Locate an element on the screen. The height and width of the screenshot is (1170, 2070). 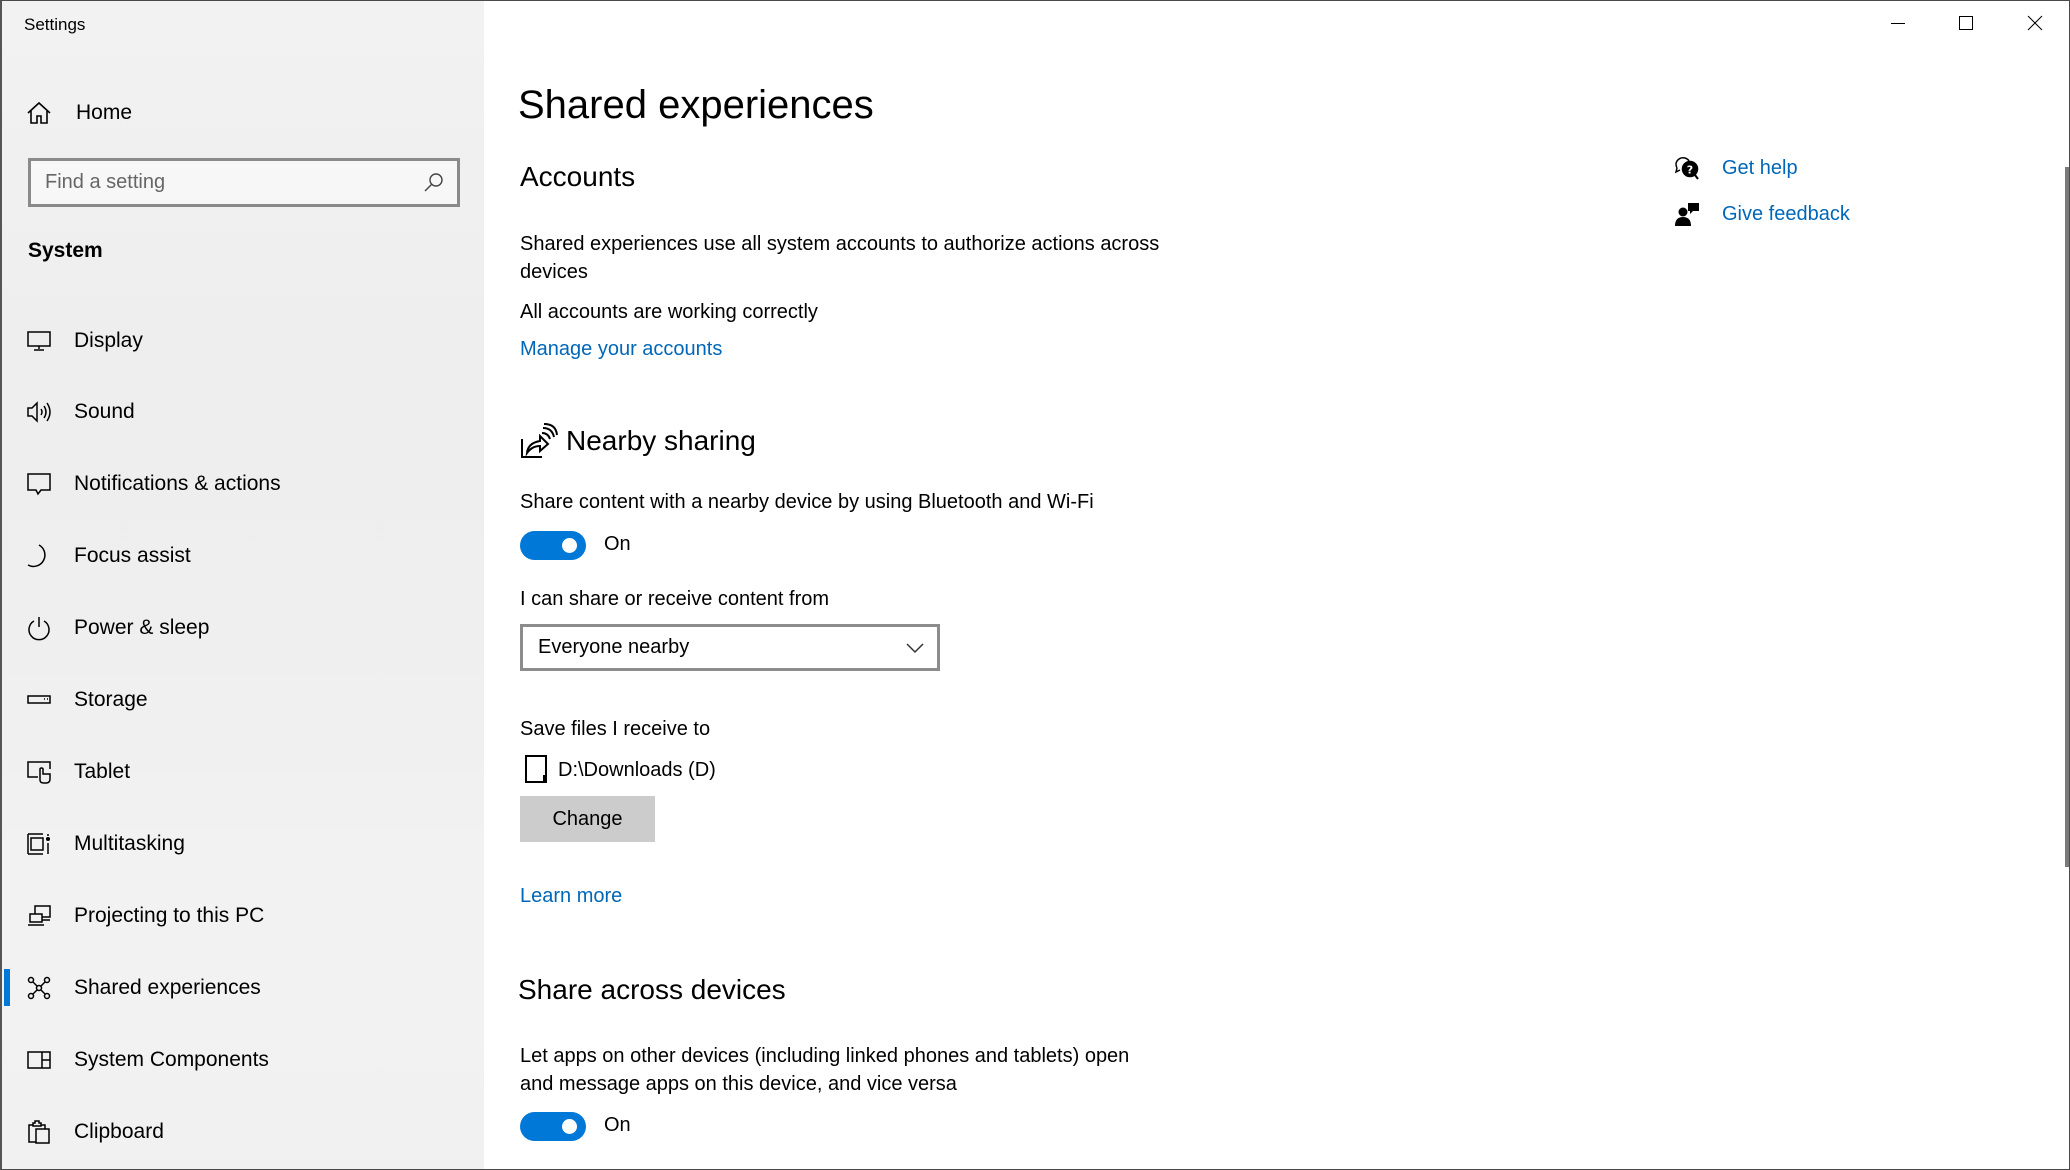
chevron-down-icon is located at coordinates (915, 648).